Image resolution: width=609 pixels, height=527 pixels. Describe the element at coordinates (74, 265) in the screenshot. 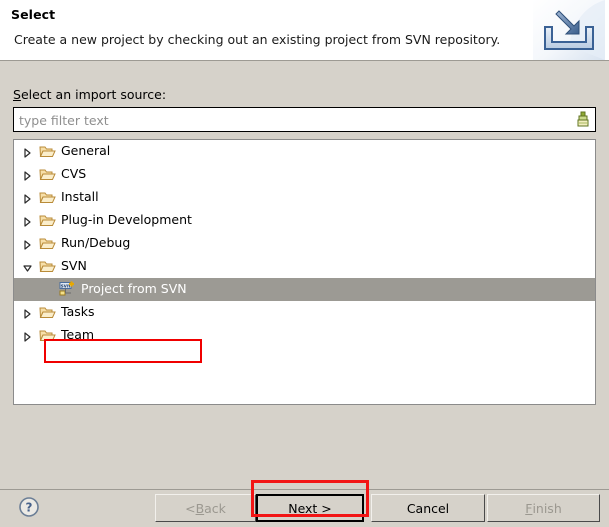

I see `tree-item-label: SVN` at that location.